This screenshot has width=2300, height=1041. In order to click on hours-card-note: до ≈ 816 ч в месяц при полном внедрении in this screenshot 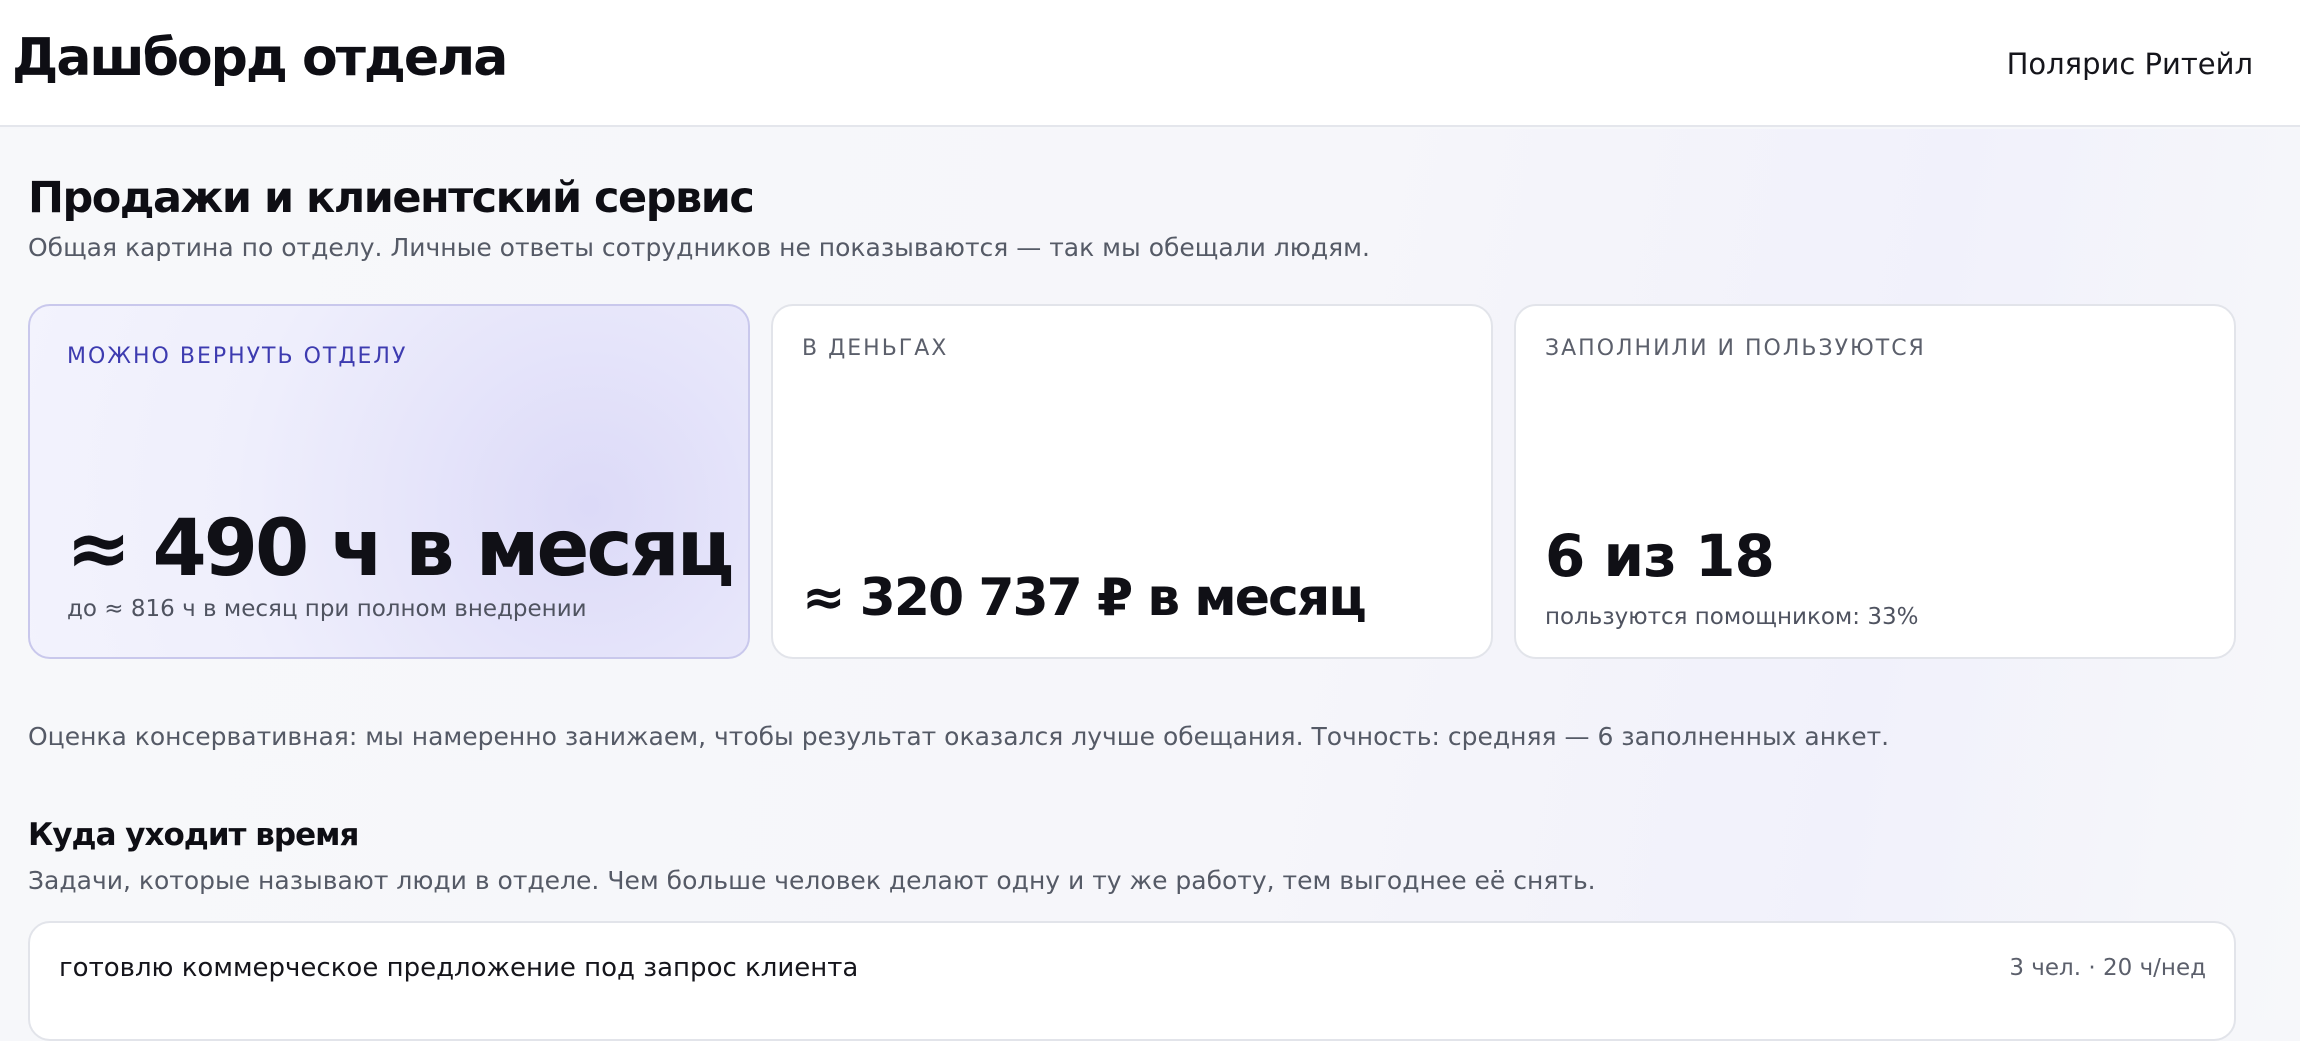, I will do `click(327, 609)`.